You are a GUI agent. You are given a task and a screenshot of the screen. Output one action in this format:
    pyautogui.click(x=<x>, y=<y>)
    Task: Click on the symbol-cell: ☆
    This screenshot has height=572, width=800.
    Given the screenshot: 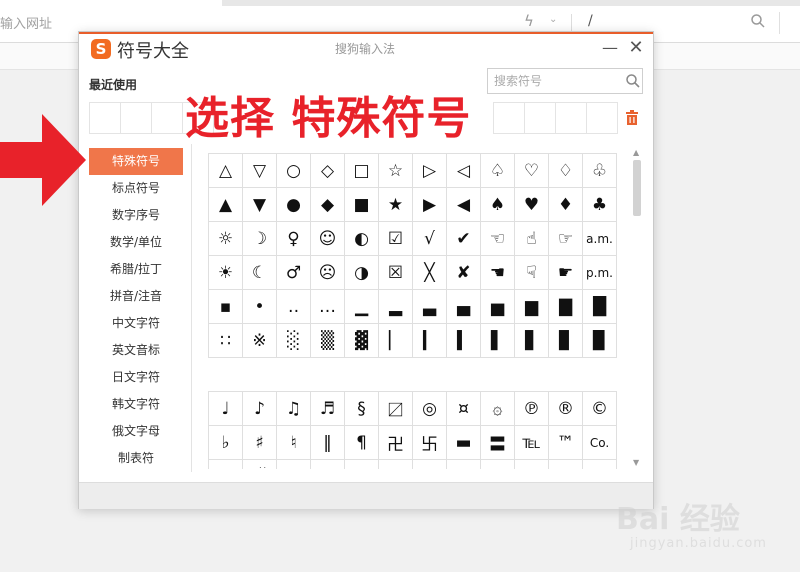 What is the action you would take?
    pyautogui.click(x=396, y=171)
    